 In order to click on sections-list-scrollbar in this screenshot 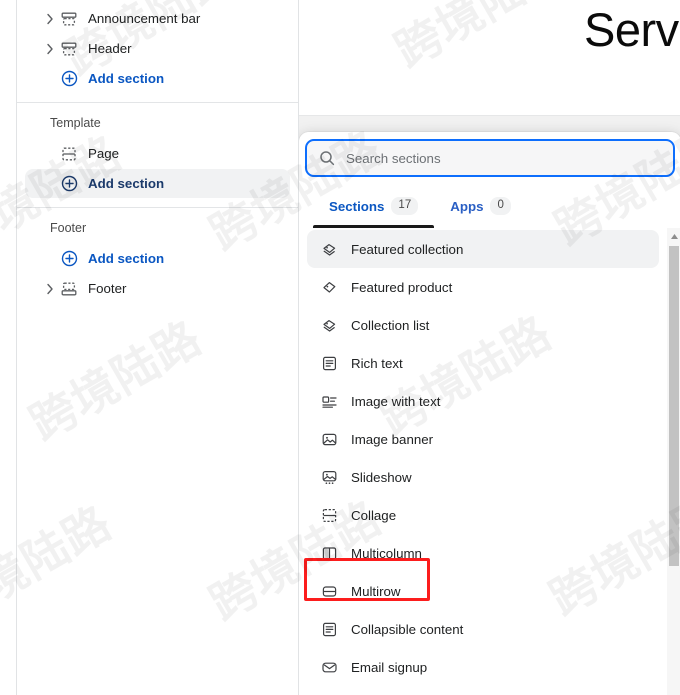, I will do `click(673, 461)`.